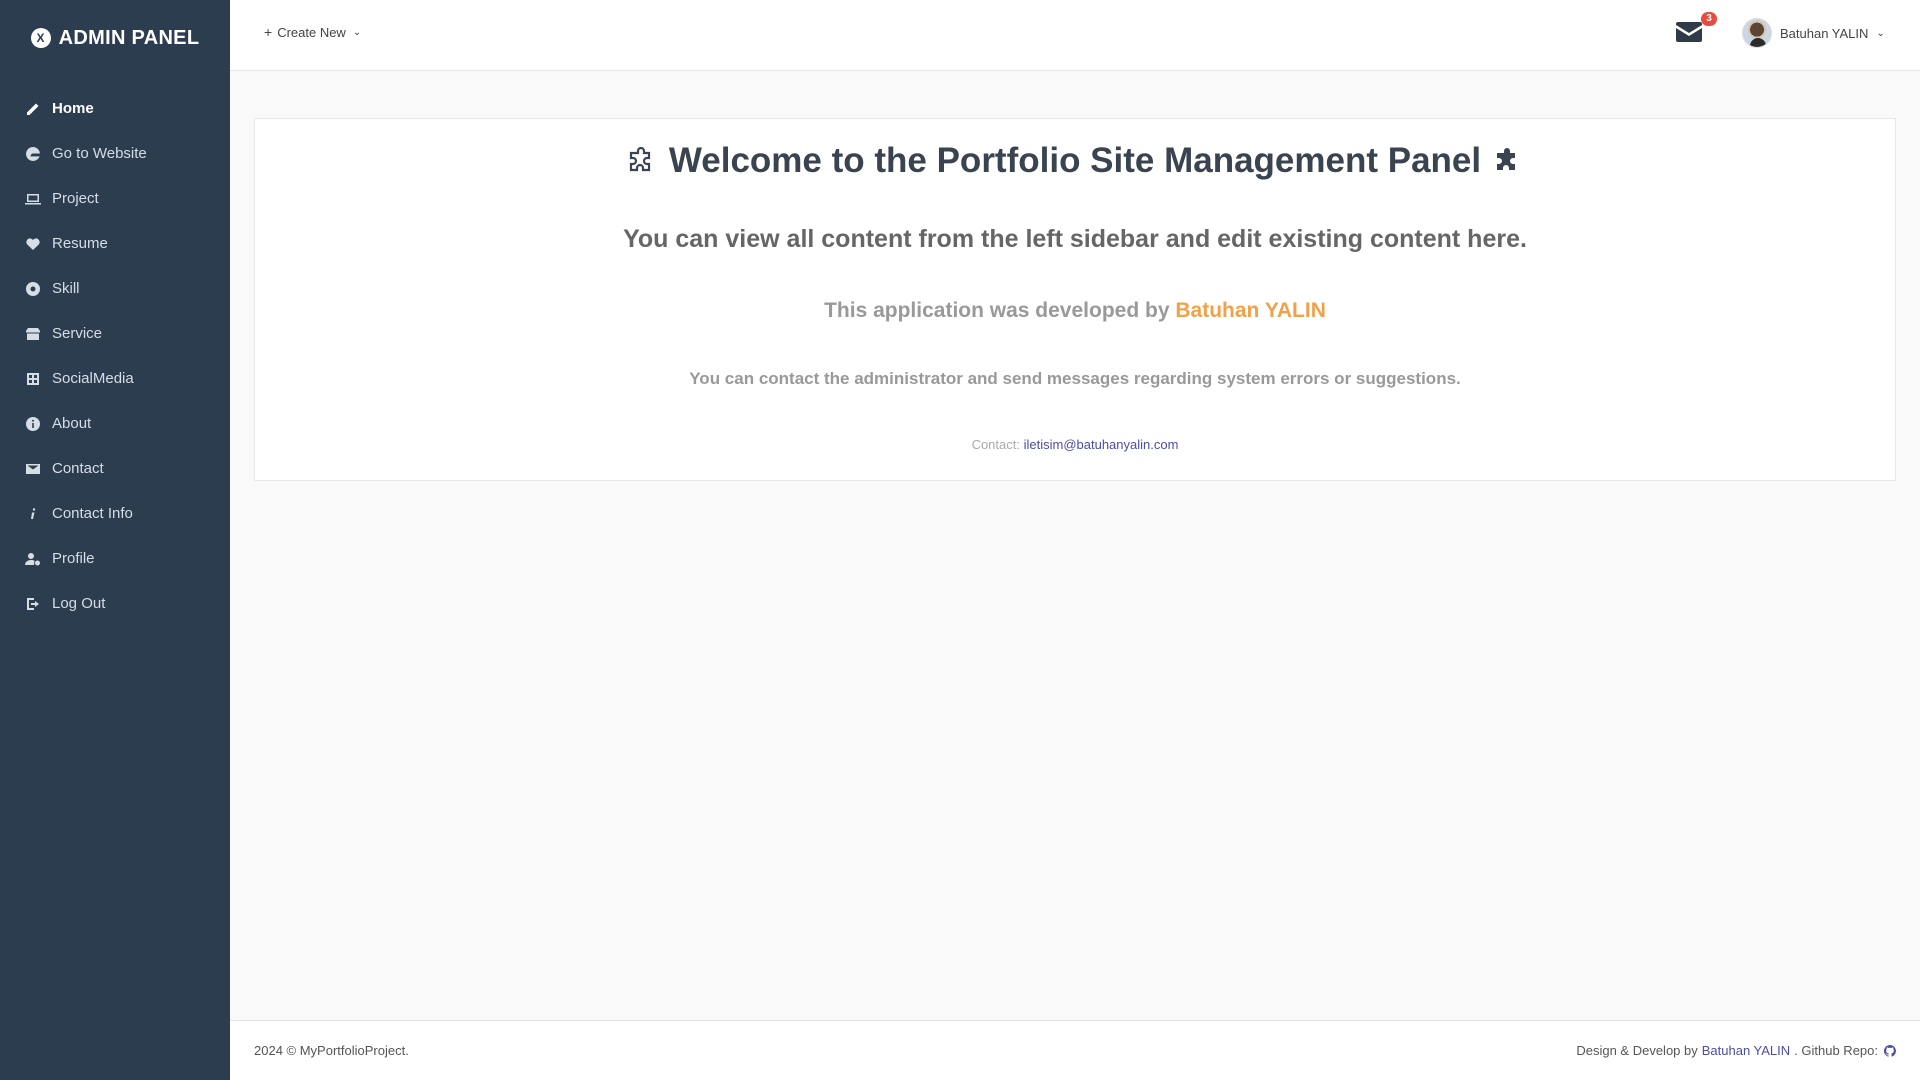  I want to click on logout-icon, so click(33, 604).